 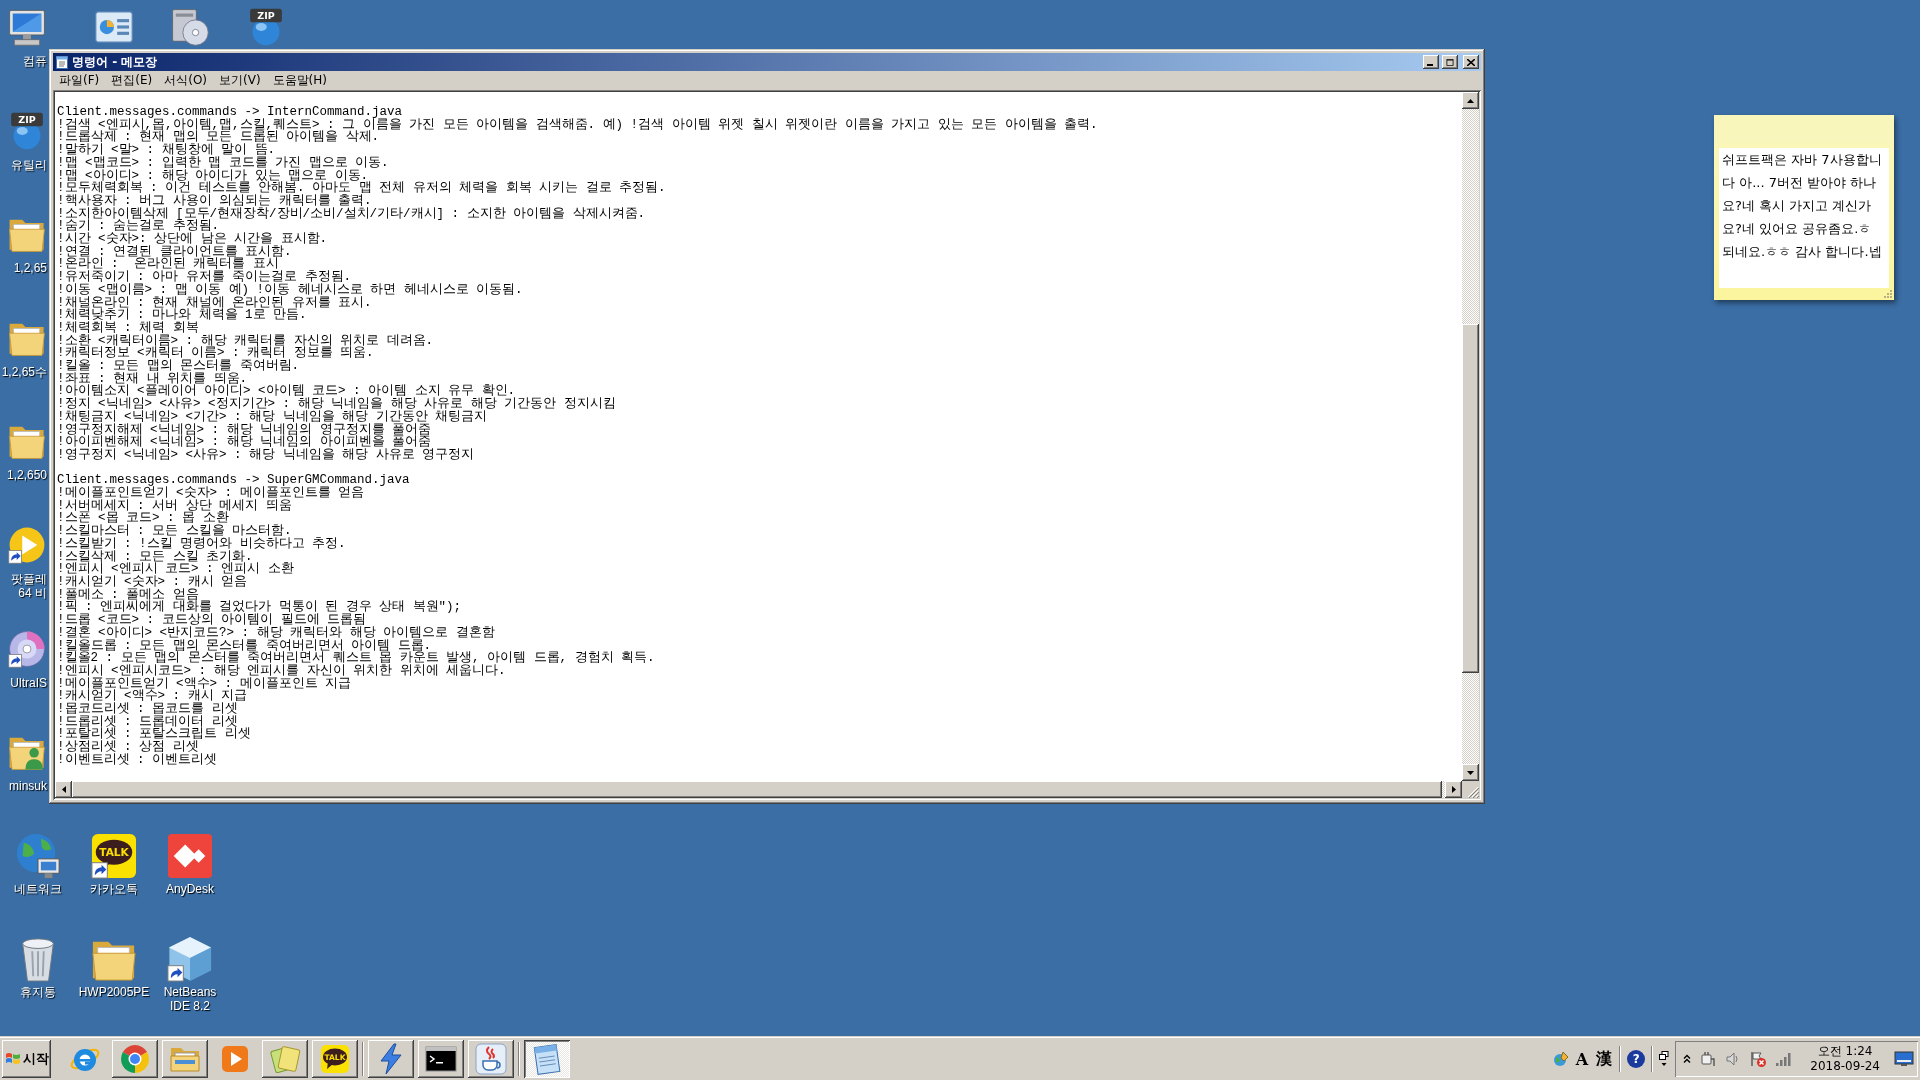 I want to click on icon-label: 유틸리, so click(x=28, y=164).